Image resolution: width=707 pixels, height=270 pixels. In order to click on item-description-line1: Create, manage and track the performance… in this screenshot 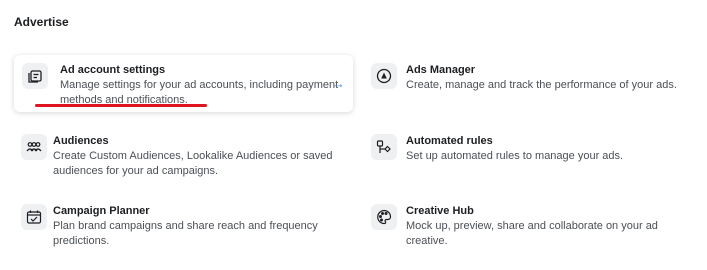, I will do `click(541, 85)`.